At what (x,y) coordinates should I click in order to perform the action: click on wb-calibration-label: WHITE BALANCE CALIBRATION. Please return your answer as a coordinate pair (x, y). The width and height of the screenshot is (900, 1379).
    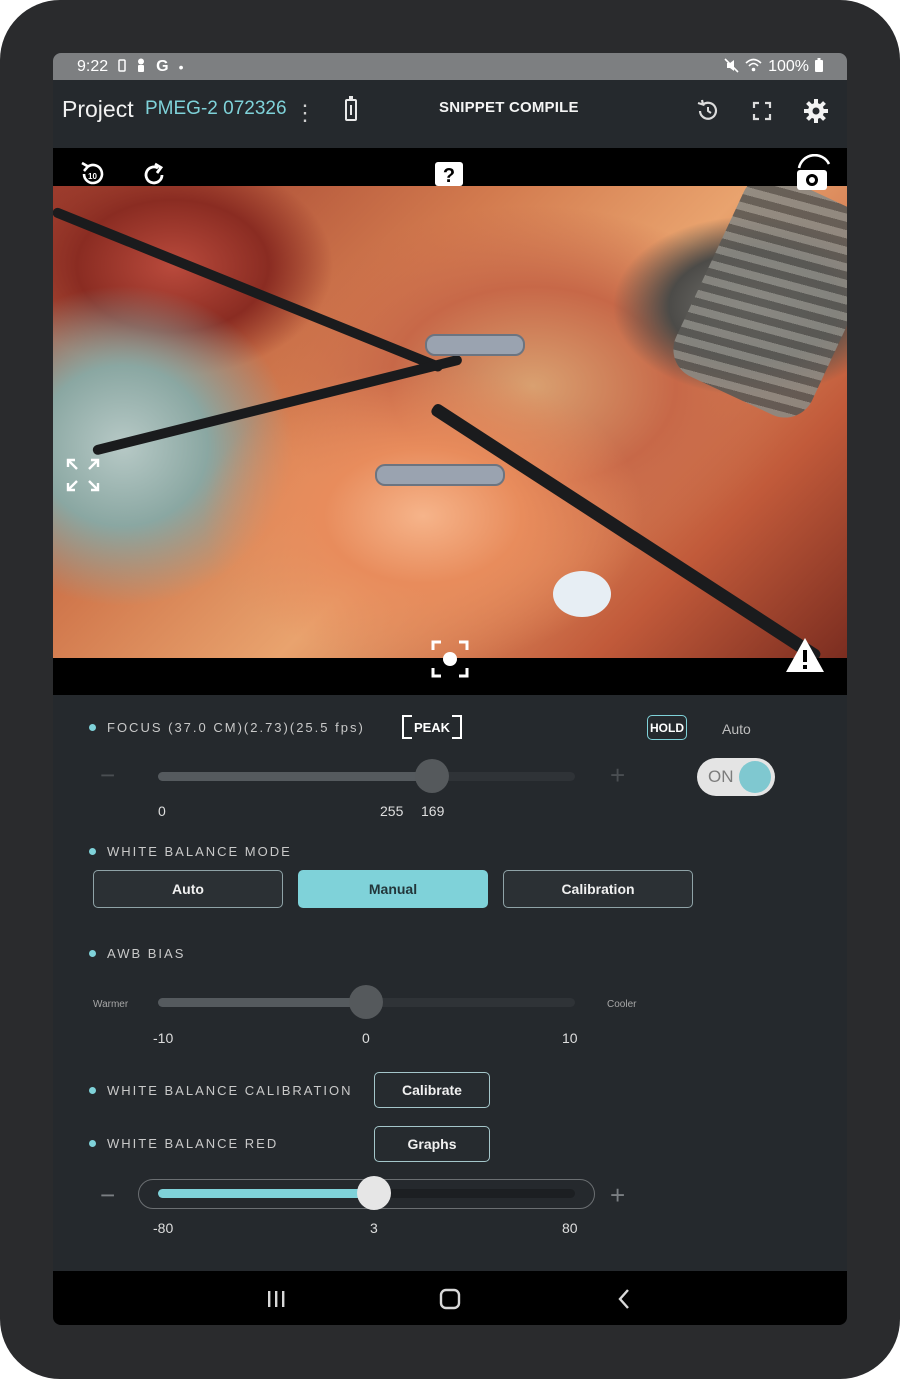
    Looking at the image, I should click on (230, 1090).